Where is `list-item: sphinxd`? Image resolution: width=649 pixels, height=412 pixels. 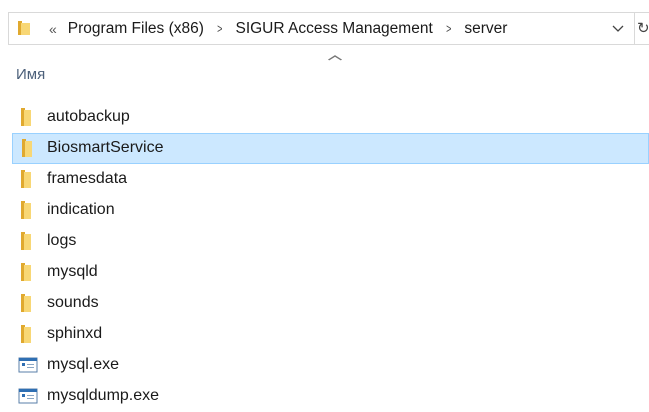
list-item: sphinxd is located at coordinates (324, 334).